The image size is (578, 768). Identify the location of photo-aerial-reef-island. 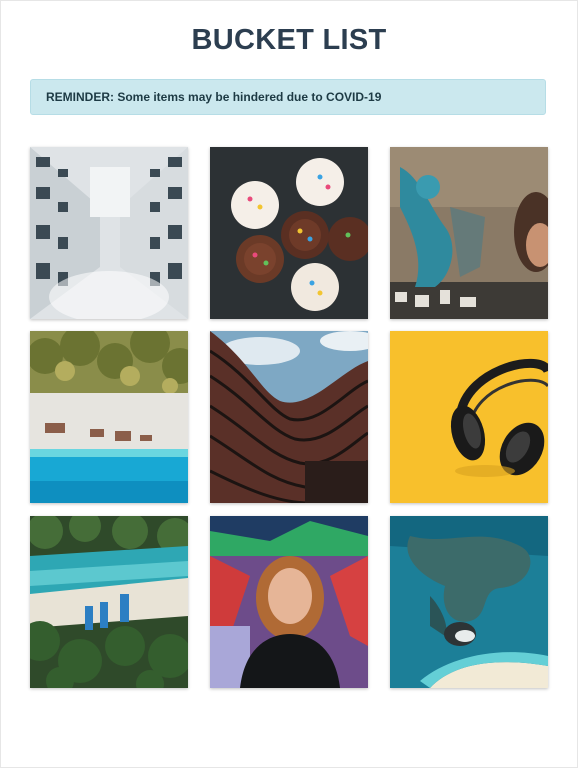
(469, 602).